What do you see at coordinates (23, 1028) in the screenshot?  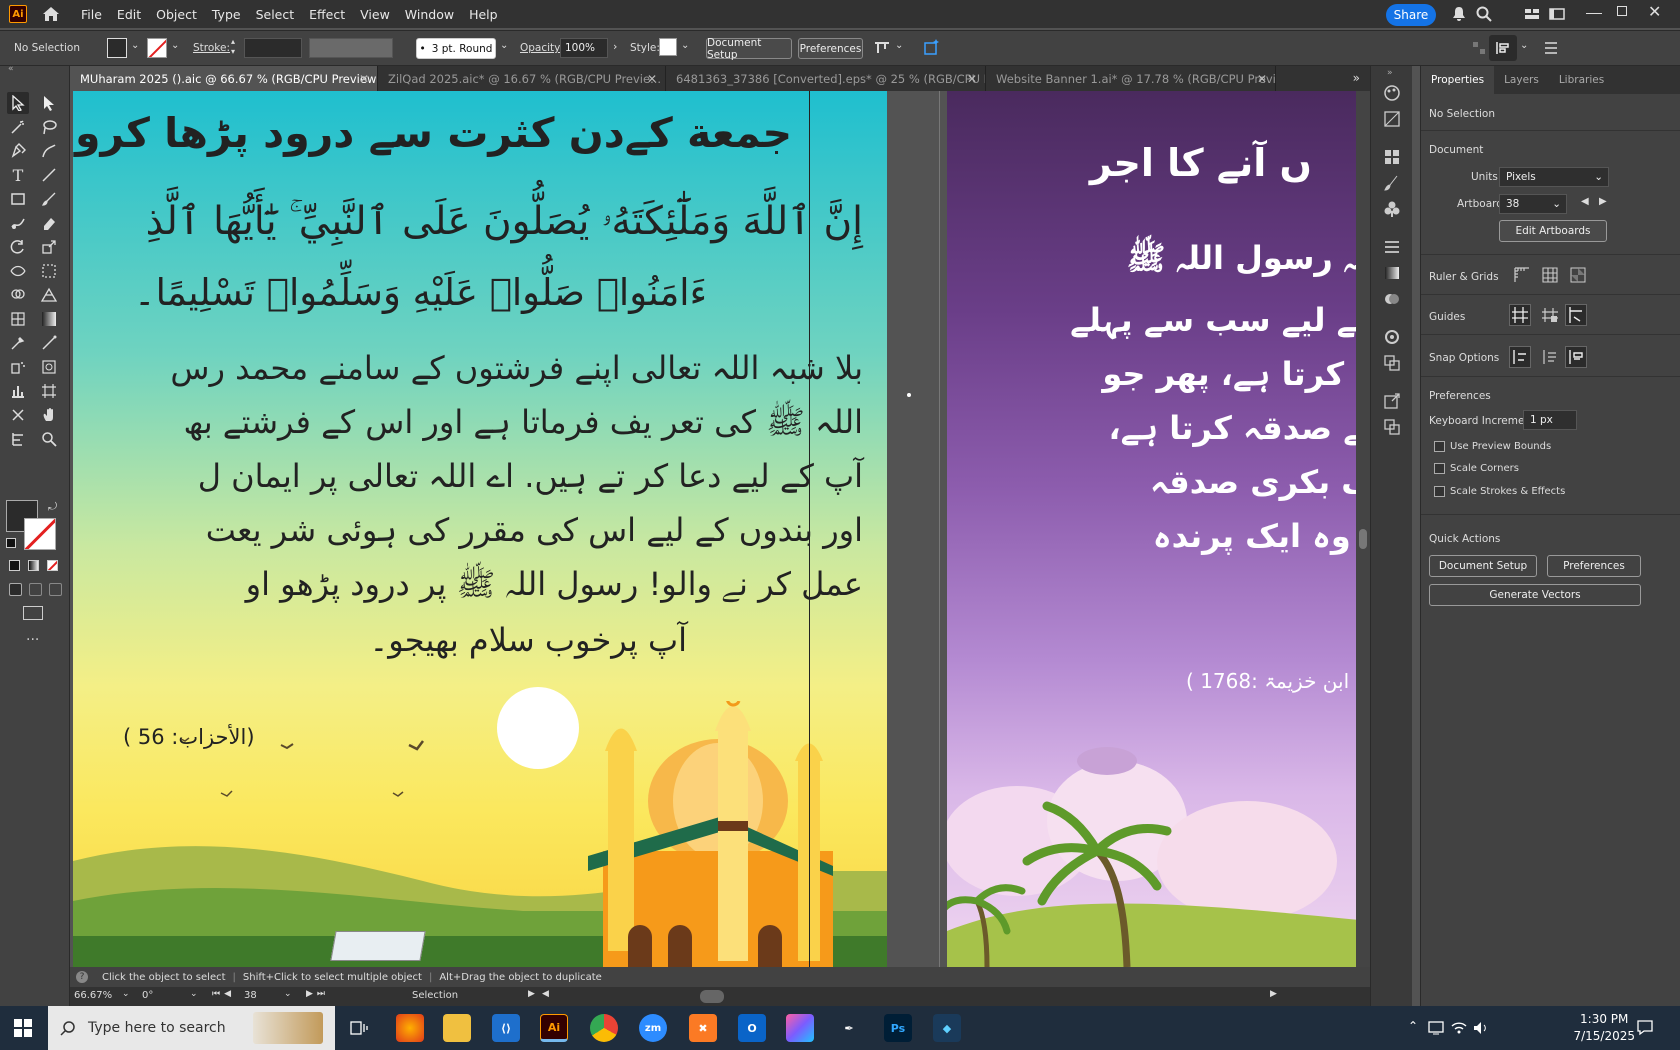 I see `windows-start-icon` at bounding box center [23, 1028].